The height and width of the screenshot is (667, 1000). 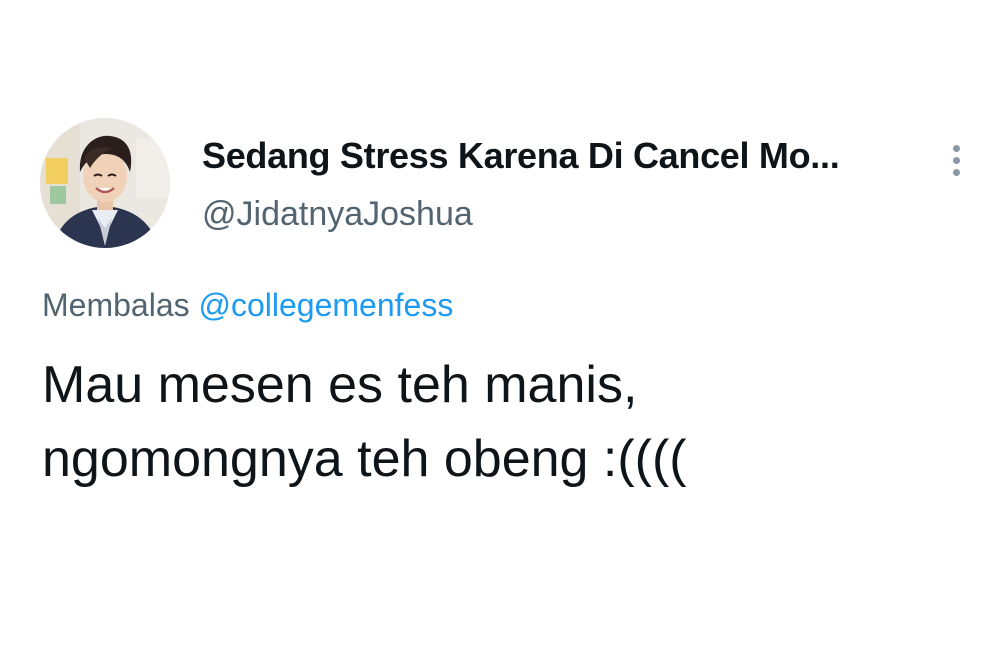 I want to click on replying-to: Membalas @collegemenfess, so click(x=247, y=305).